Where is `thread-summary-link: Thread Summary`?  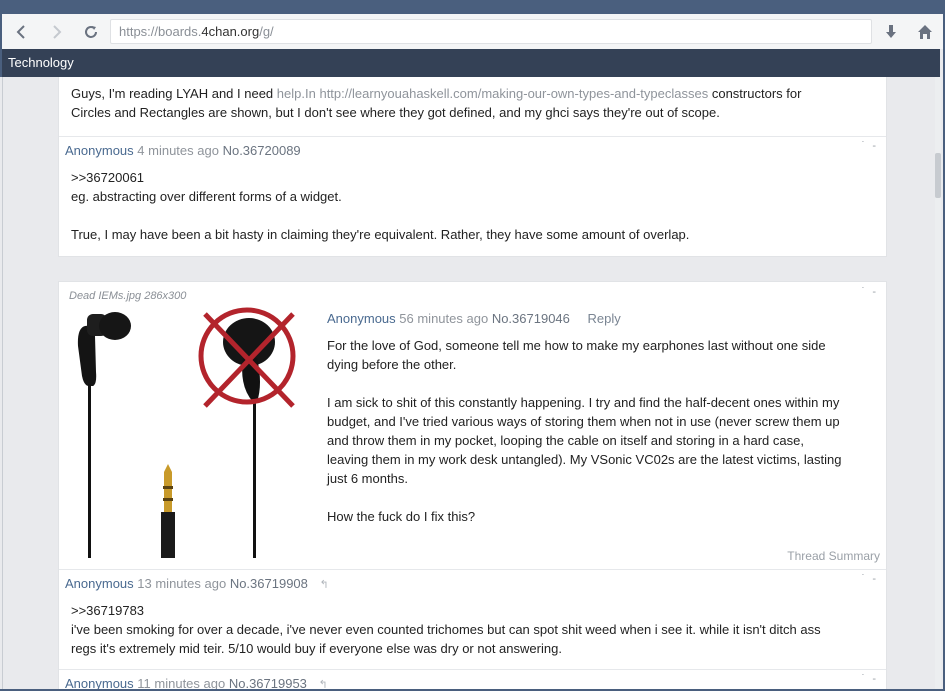
thread-summary-link: Thread Summary is located at coordinates (833, 556).